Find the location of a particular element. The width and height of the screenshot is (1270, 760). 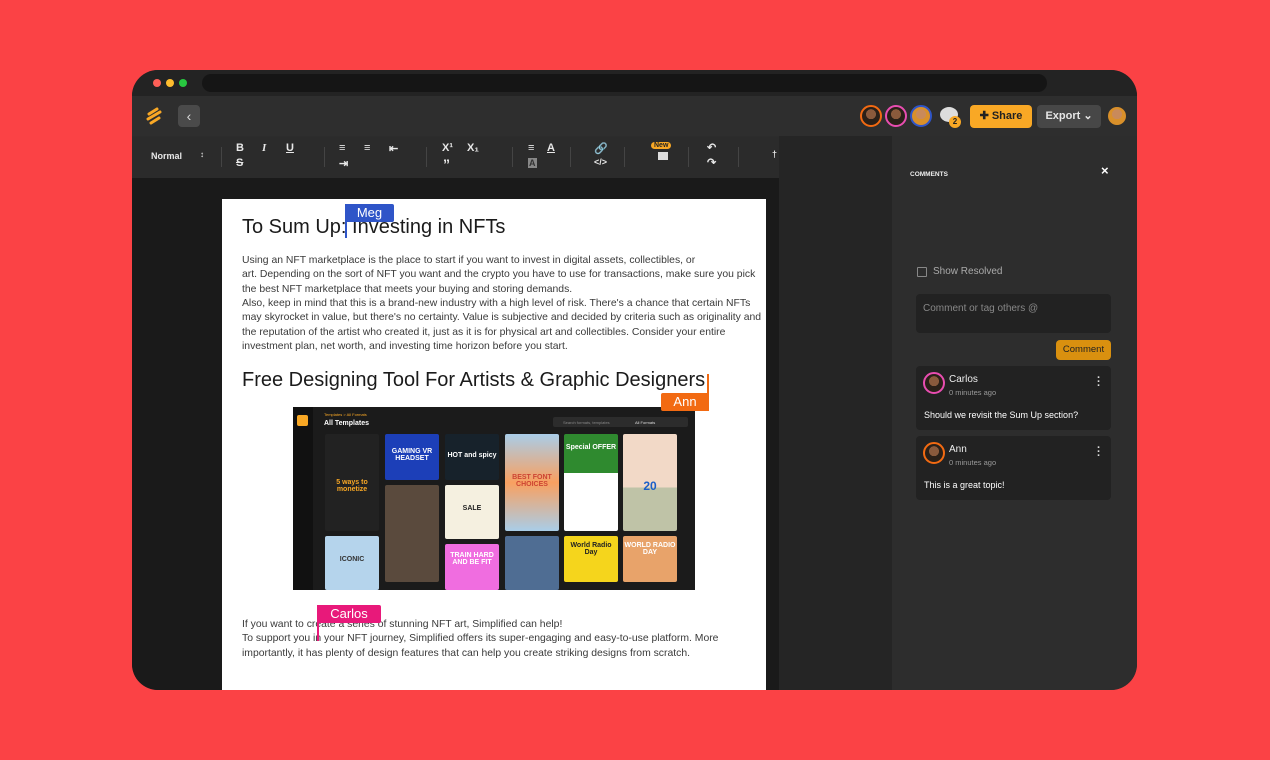

simplified-logo-icon is located at coordinates (154, 116).